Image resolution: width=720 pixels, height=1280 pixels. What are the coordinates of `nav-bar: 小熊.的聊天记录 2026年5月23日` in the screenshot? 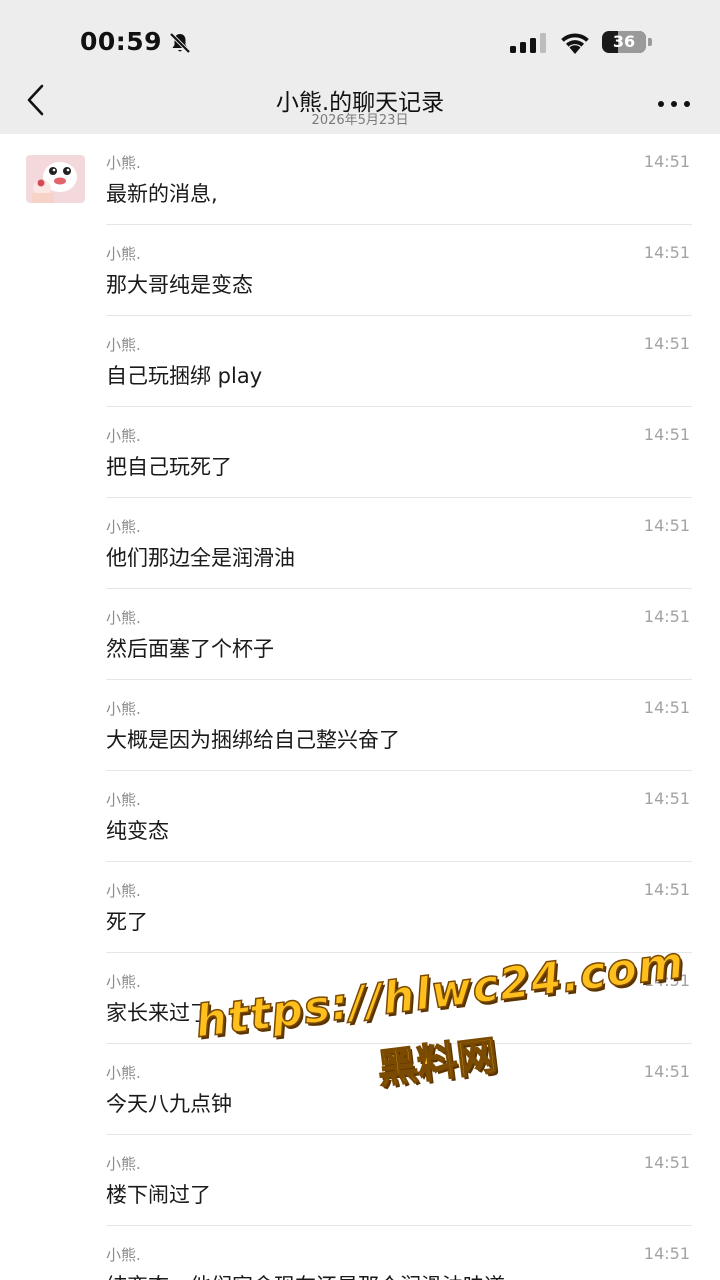 It's located at (360, 109).